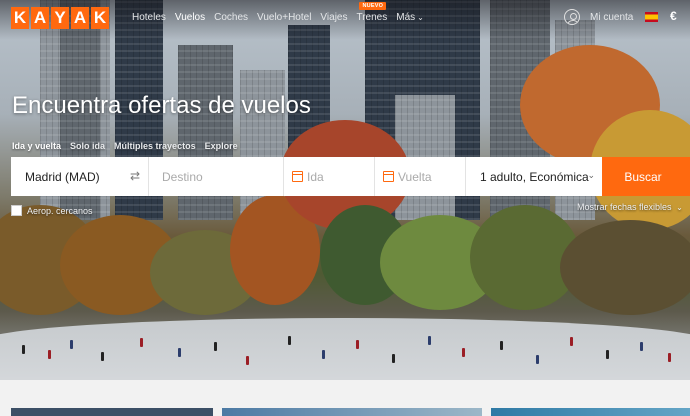 This screenshot has height=416, width=690. I want to click on tab-explore: Explore, so click(221, 146).